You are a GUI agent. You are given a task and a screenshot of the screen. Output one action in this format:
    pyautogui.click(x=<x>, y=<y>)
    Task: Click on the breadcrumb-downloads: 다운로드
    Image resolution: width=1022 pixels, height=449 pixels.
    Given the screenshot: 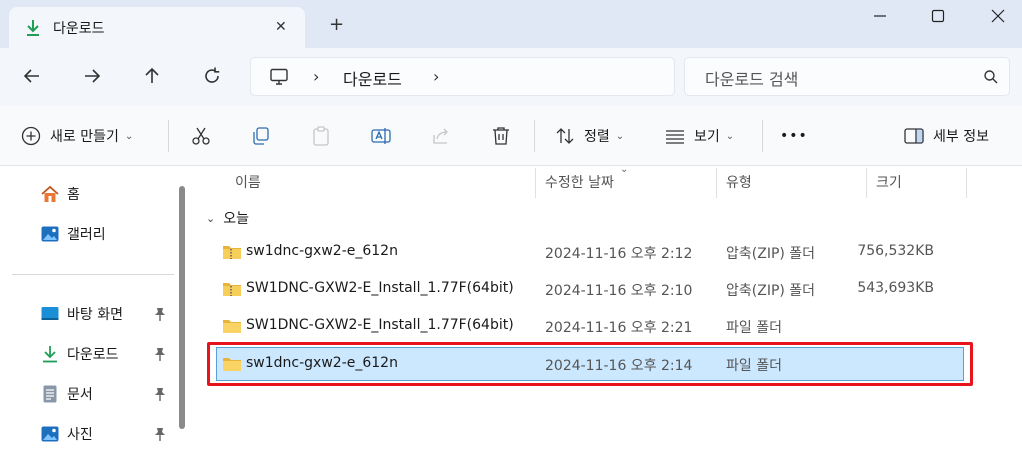 What is the action you would take?
    pyautogui.click(x=372, y=78)
    